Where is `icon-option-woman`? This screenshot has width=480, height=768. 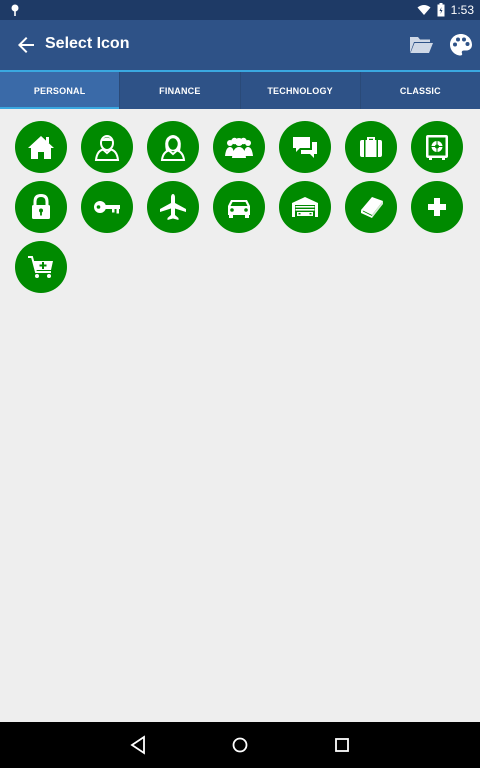 icon-option-woman is located at coordinates (173, 147).